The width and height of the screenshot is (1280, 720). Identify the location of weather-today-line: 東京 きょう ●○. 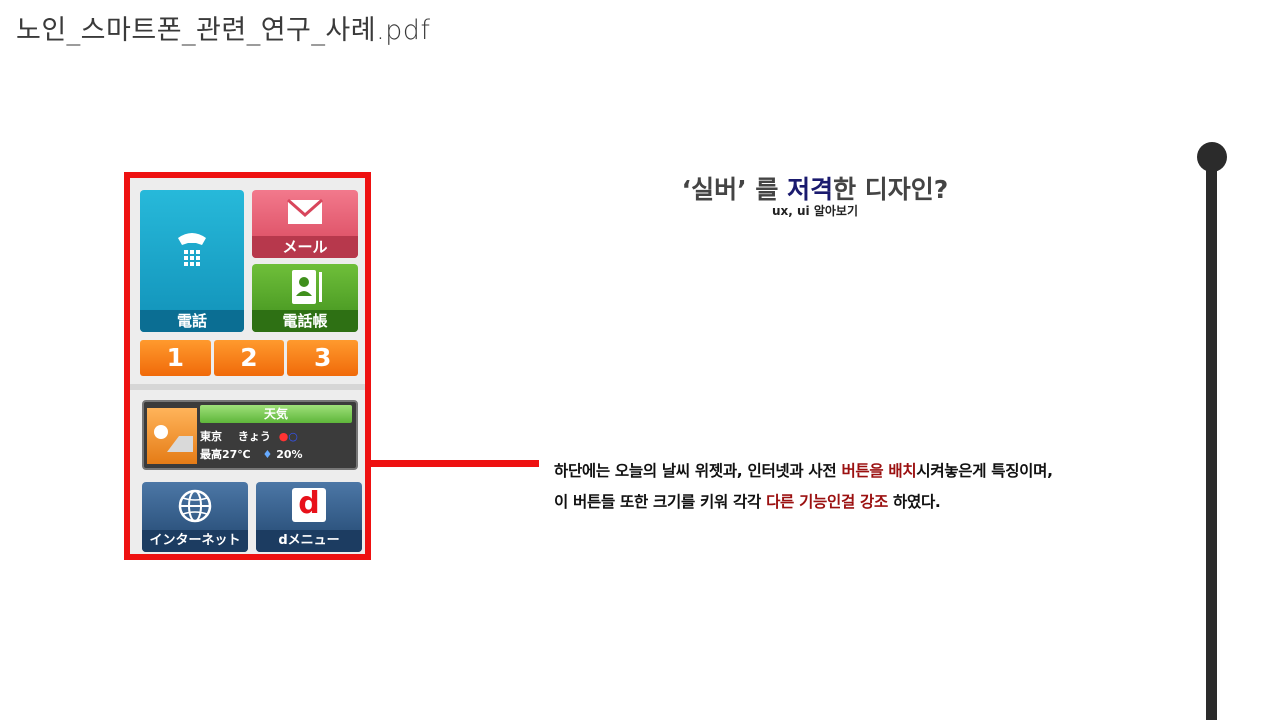
(249, 436).